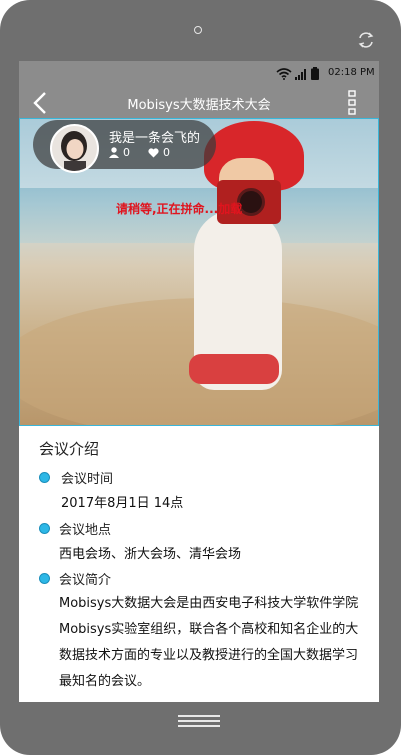 This screenshot has height=755, width=401. What do you see at coordinates (199, 722) in the screenshot?
I see `home-menu-icon` at bounding box center [199, 722].